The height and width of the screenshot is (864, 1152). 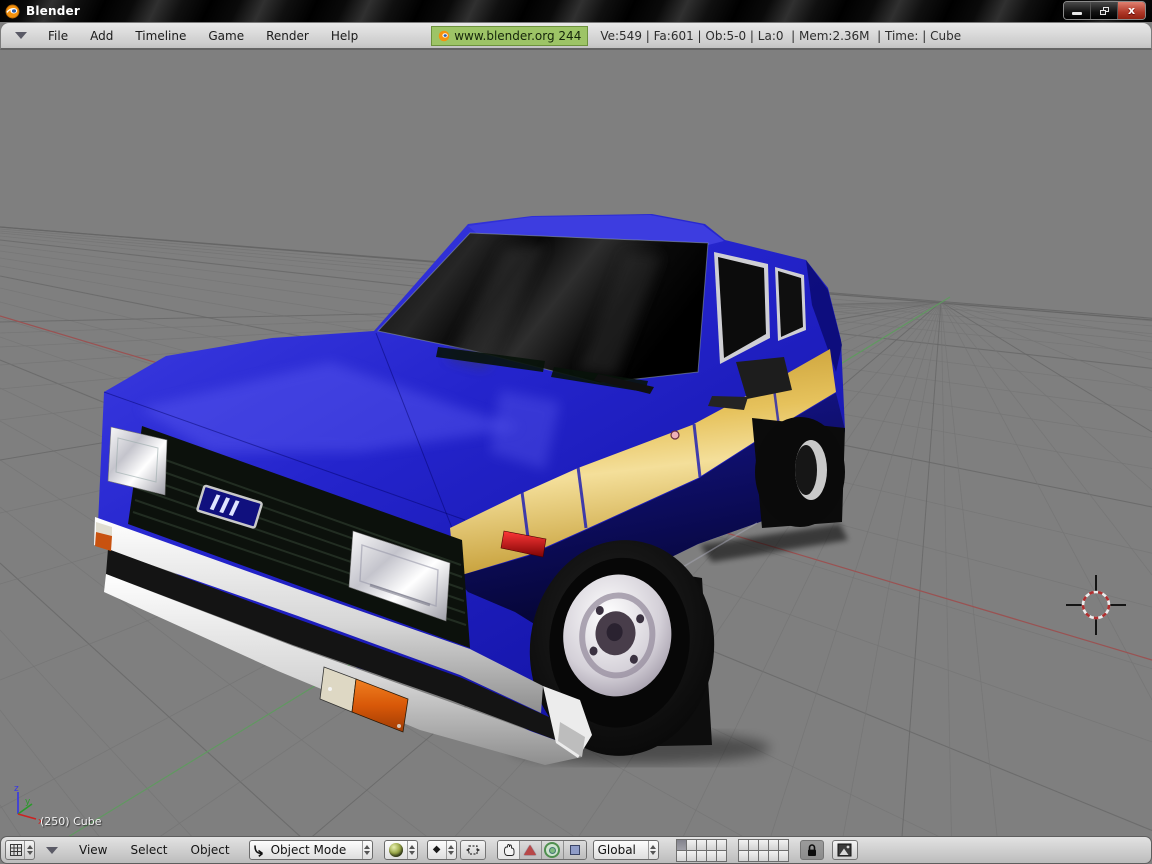 What do you see at coordinates (616, 850) in the screenshot?
I see `orientation-value: Global` at bounding box center [616, 850].